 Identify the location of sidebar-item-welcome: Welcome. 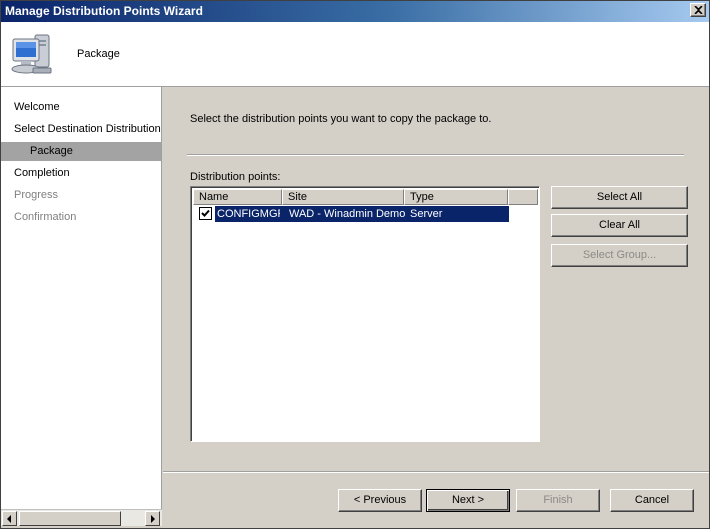
(81, 107).